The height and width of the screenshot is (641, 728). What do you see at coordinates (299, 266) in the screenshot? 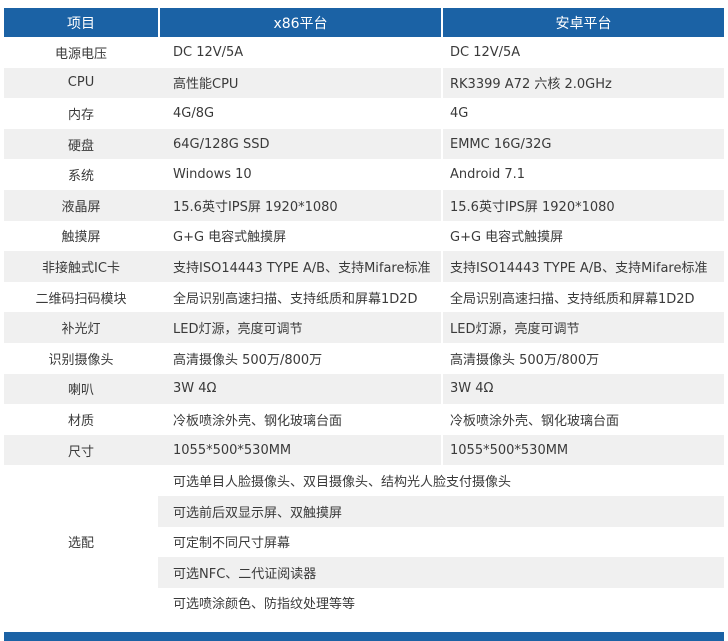
I see `x86-value: 支持ISO14443 TYPE A/B、支持Mifare标准` at bounding box center [299, 266].